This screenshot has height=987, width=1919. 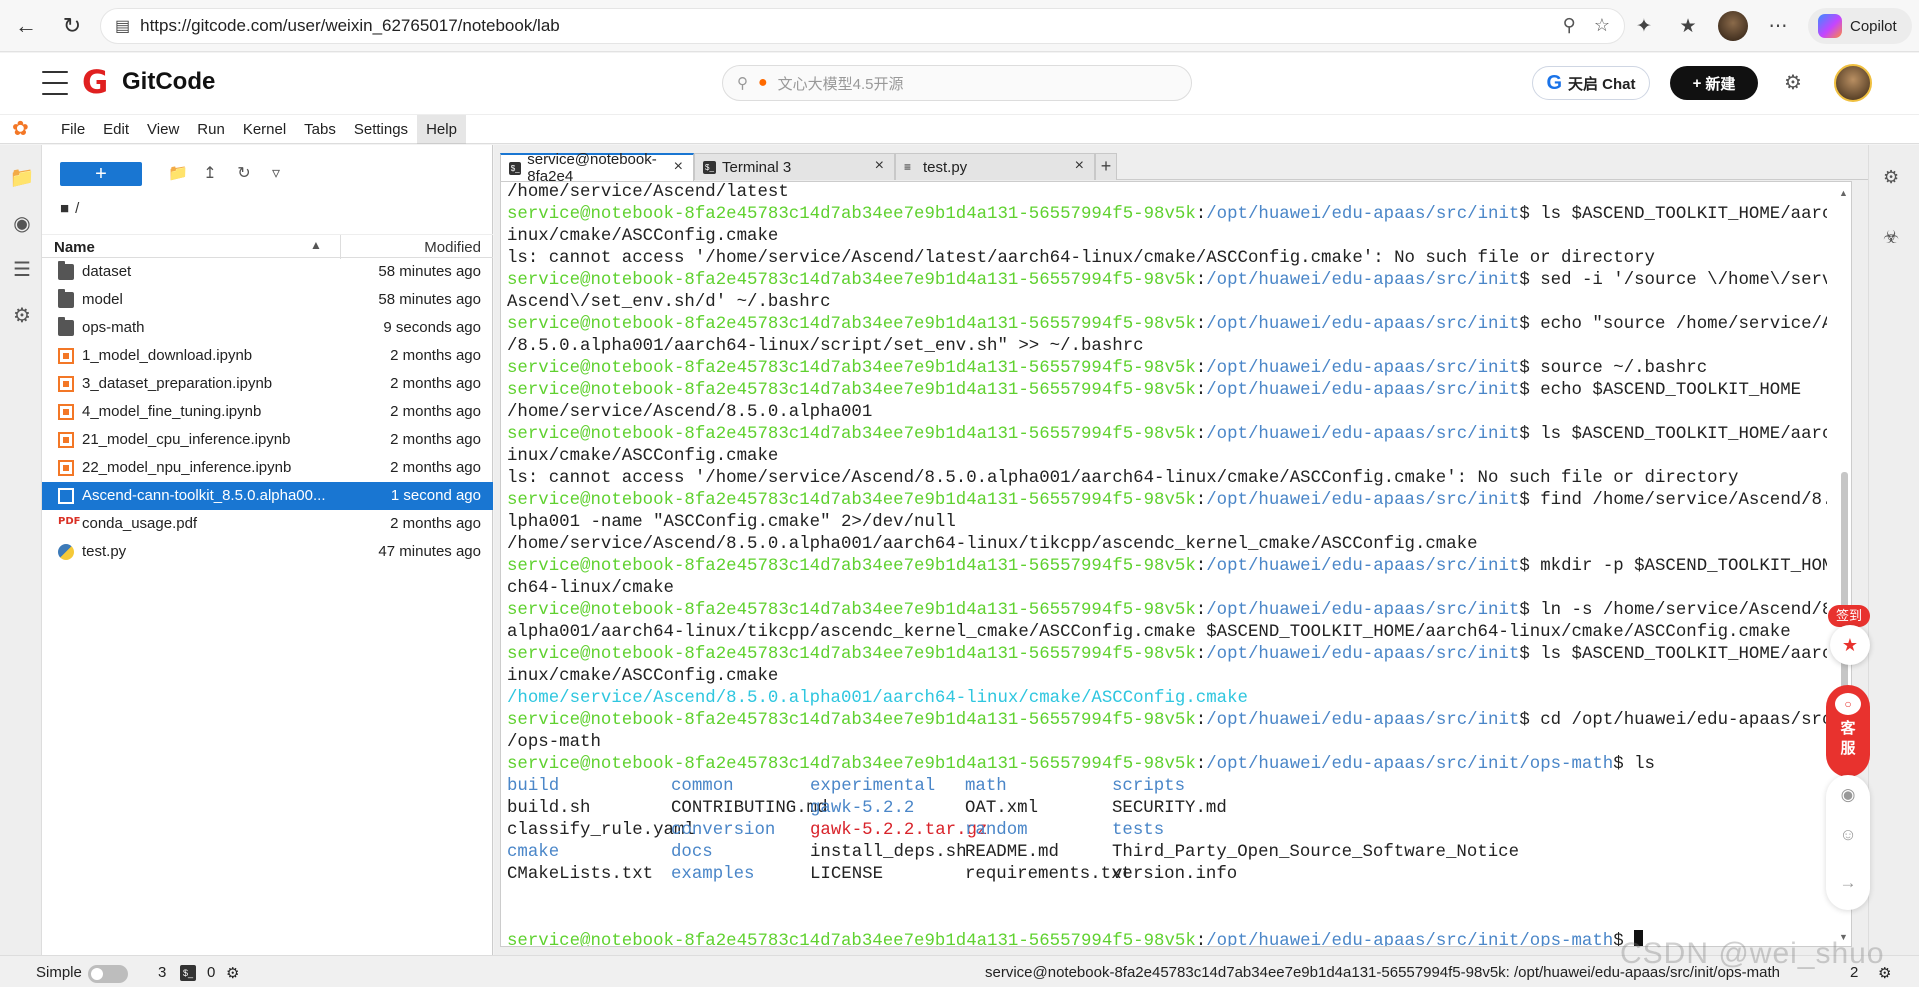 I want to click on history-icon: ◉, so click(x=1848, y=795).